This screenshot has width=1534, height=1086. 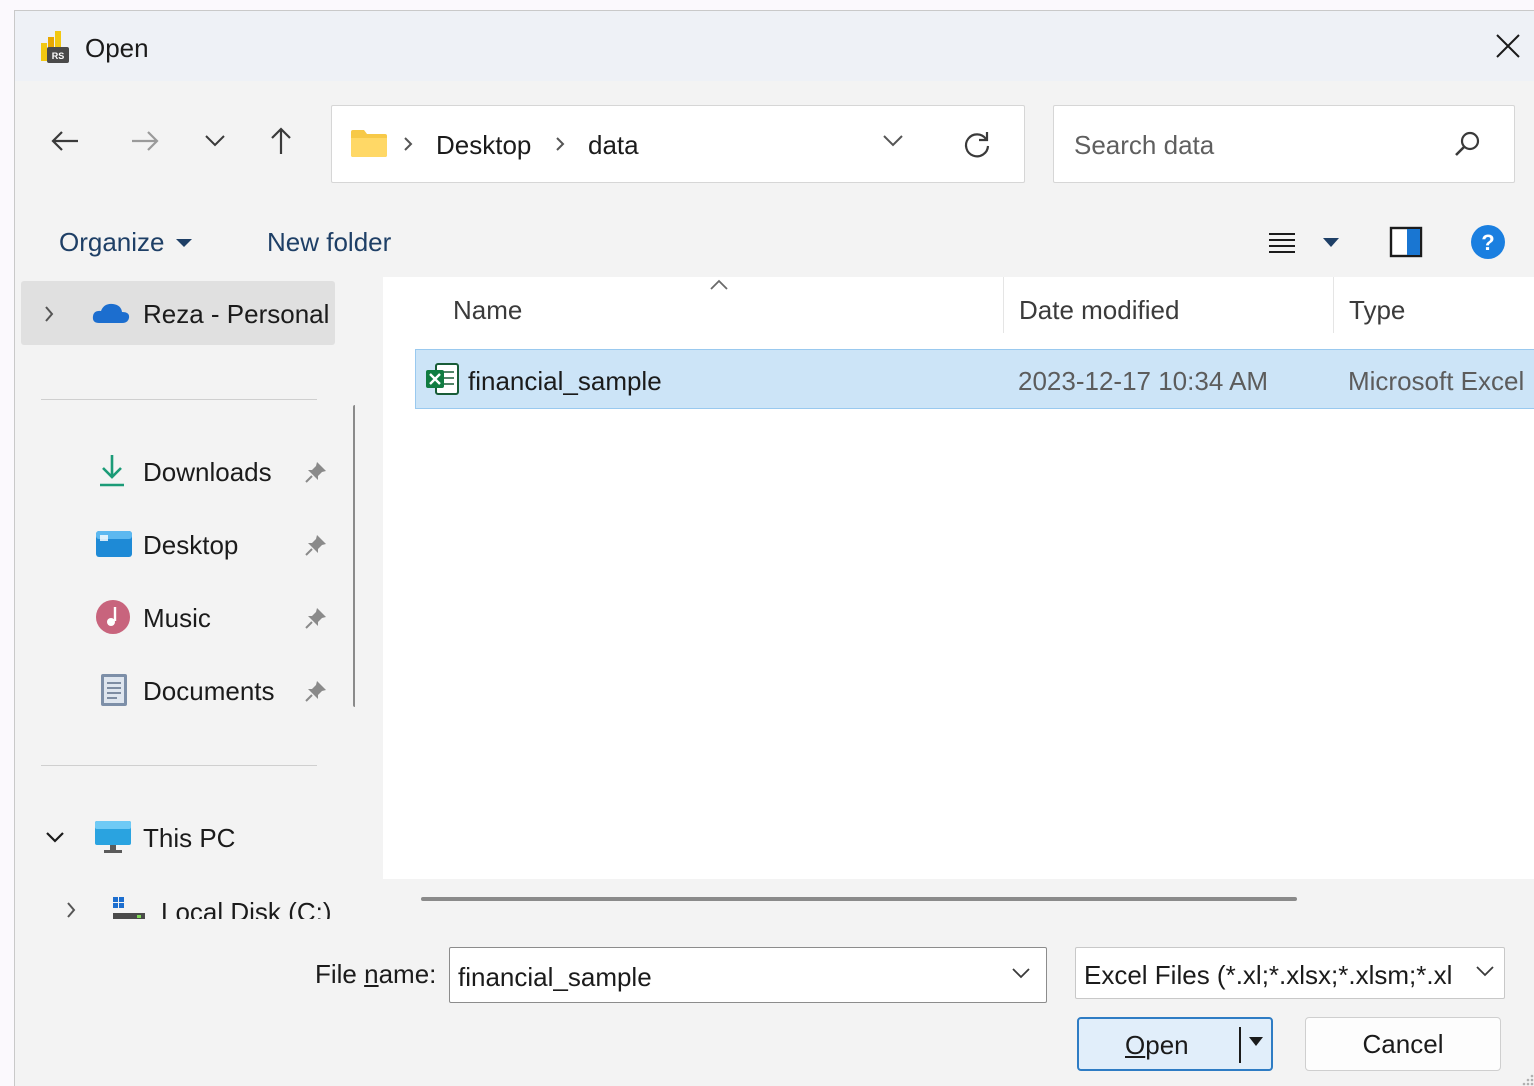 I want to click on computer-icon, so click(x=113, y=837).